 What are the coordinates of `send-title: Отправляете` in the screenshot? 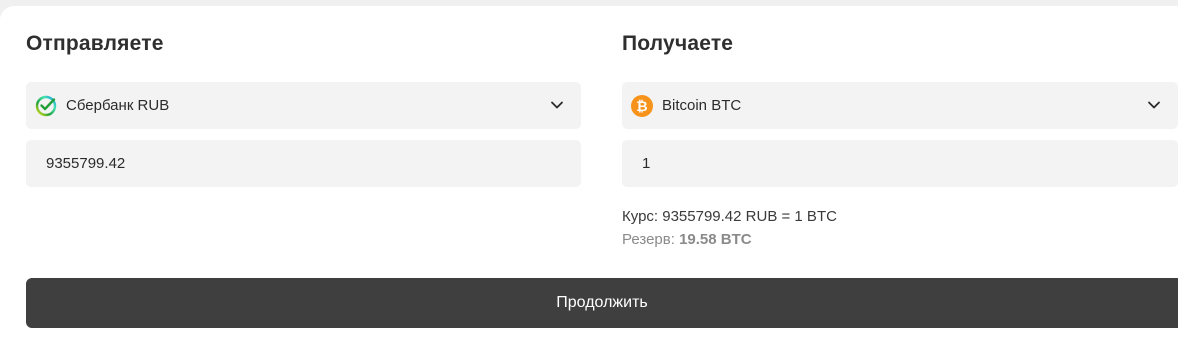 It's located at (95, 43).